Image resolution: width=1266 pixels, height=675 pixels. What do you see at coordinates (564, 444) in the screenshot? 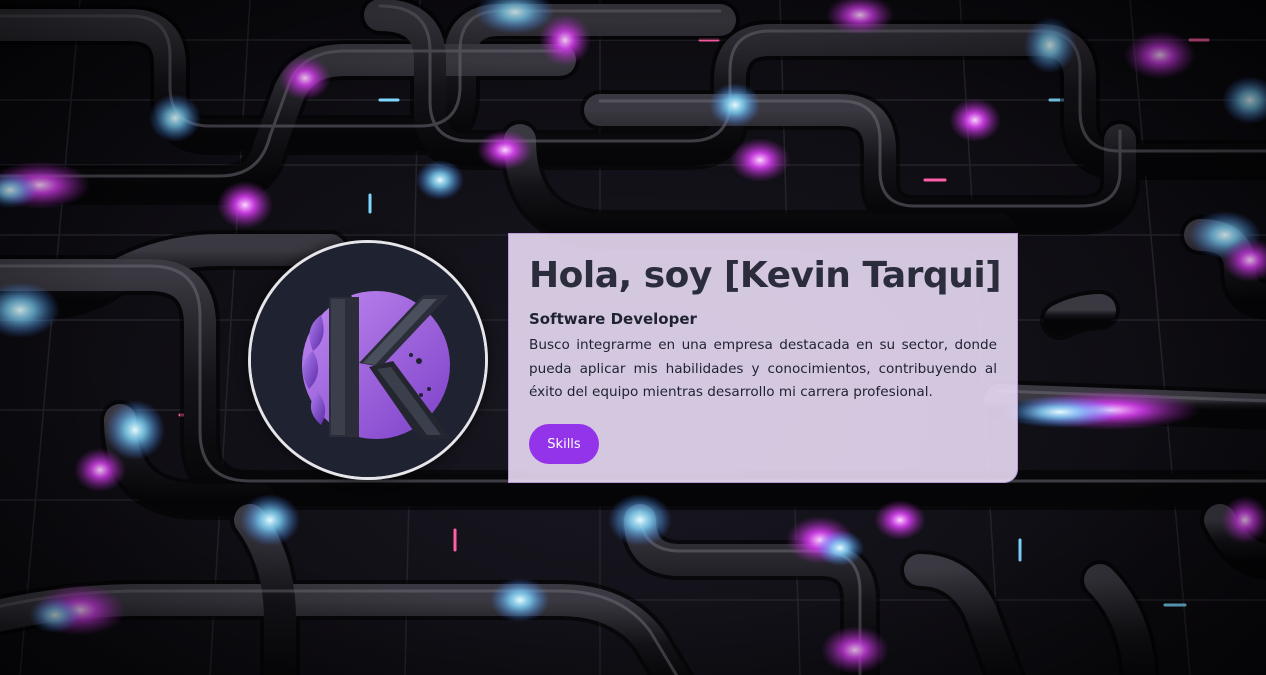
I see `skills-button: Skills` at bounding box center [564, 444].